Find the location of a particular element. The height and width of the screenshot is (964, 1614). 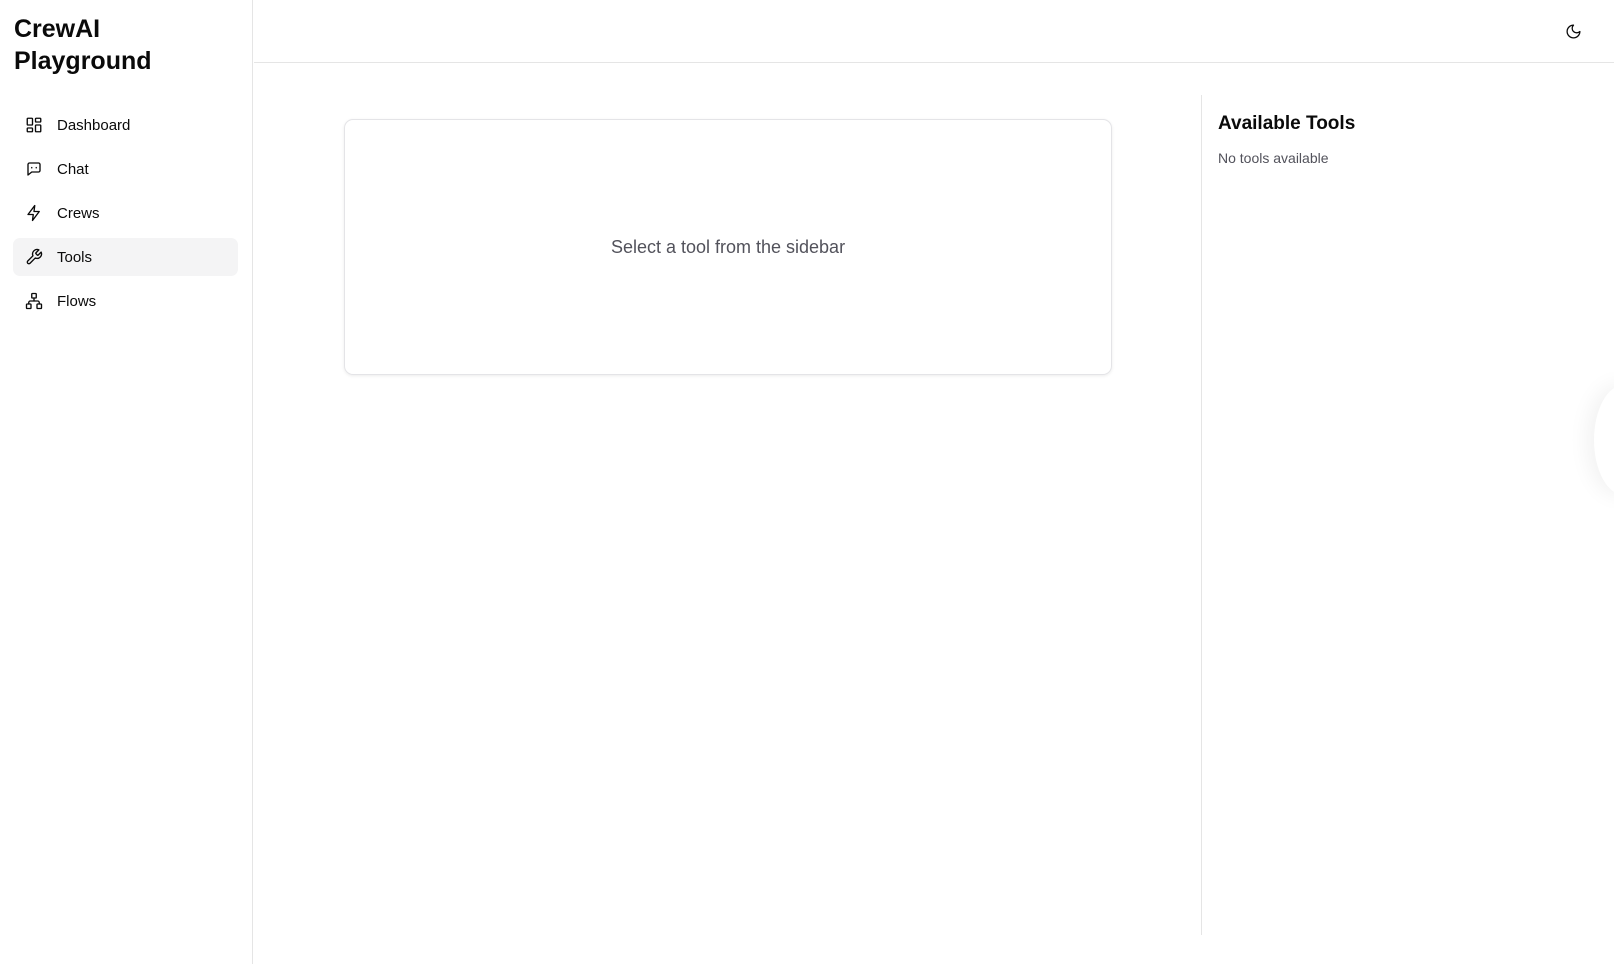

wrench-icon is located at coordinates (34, 257).